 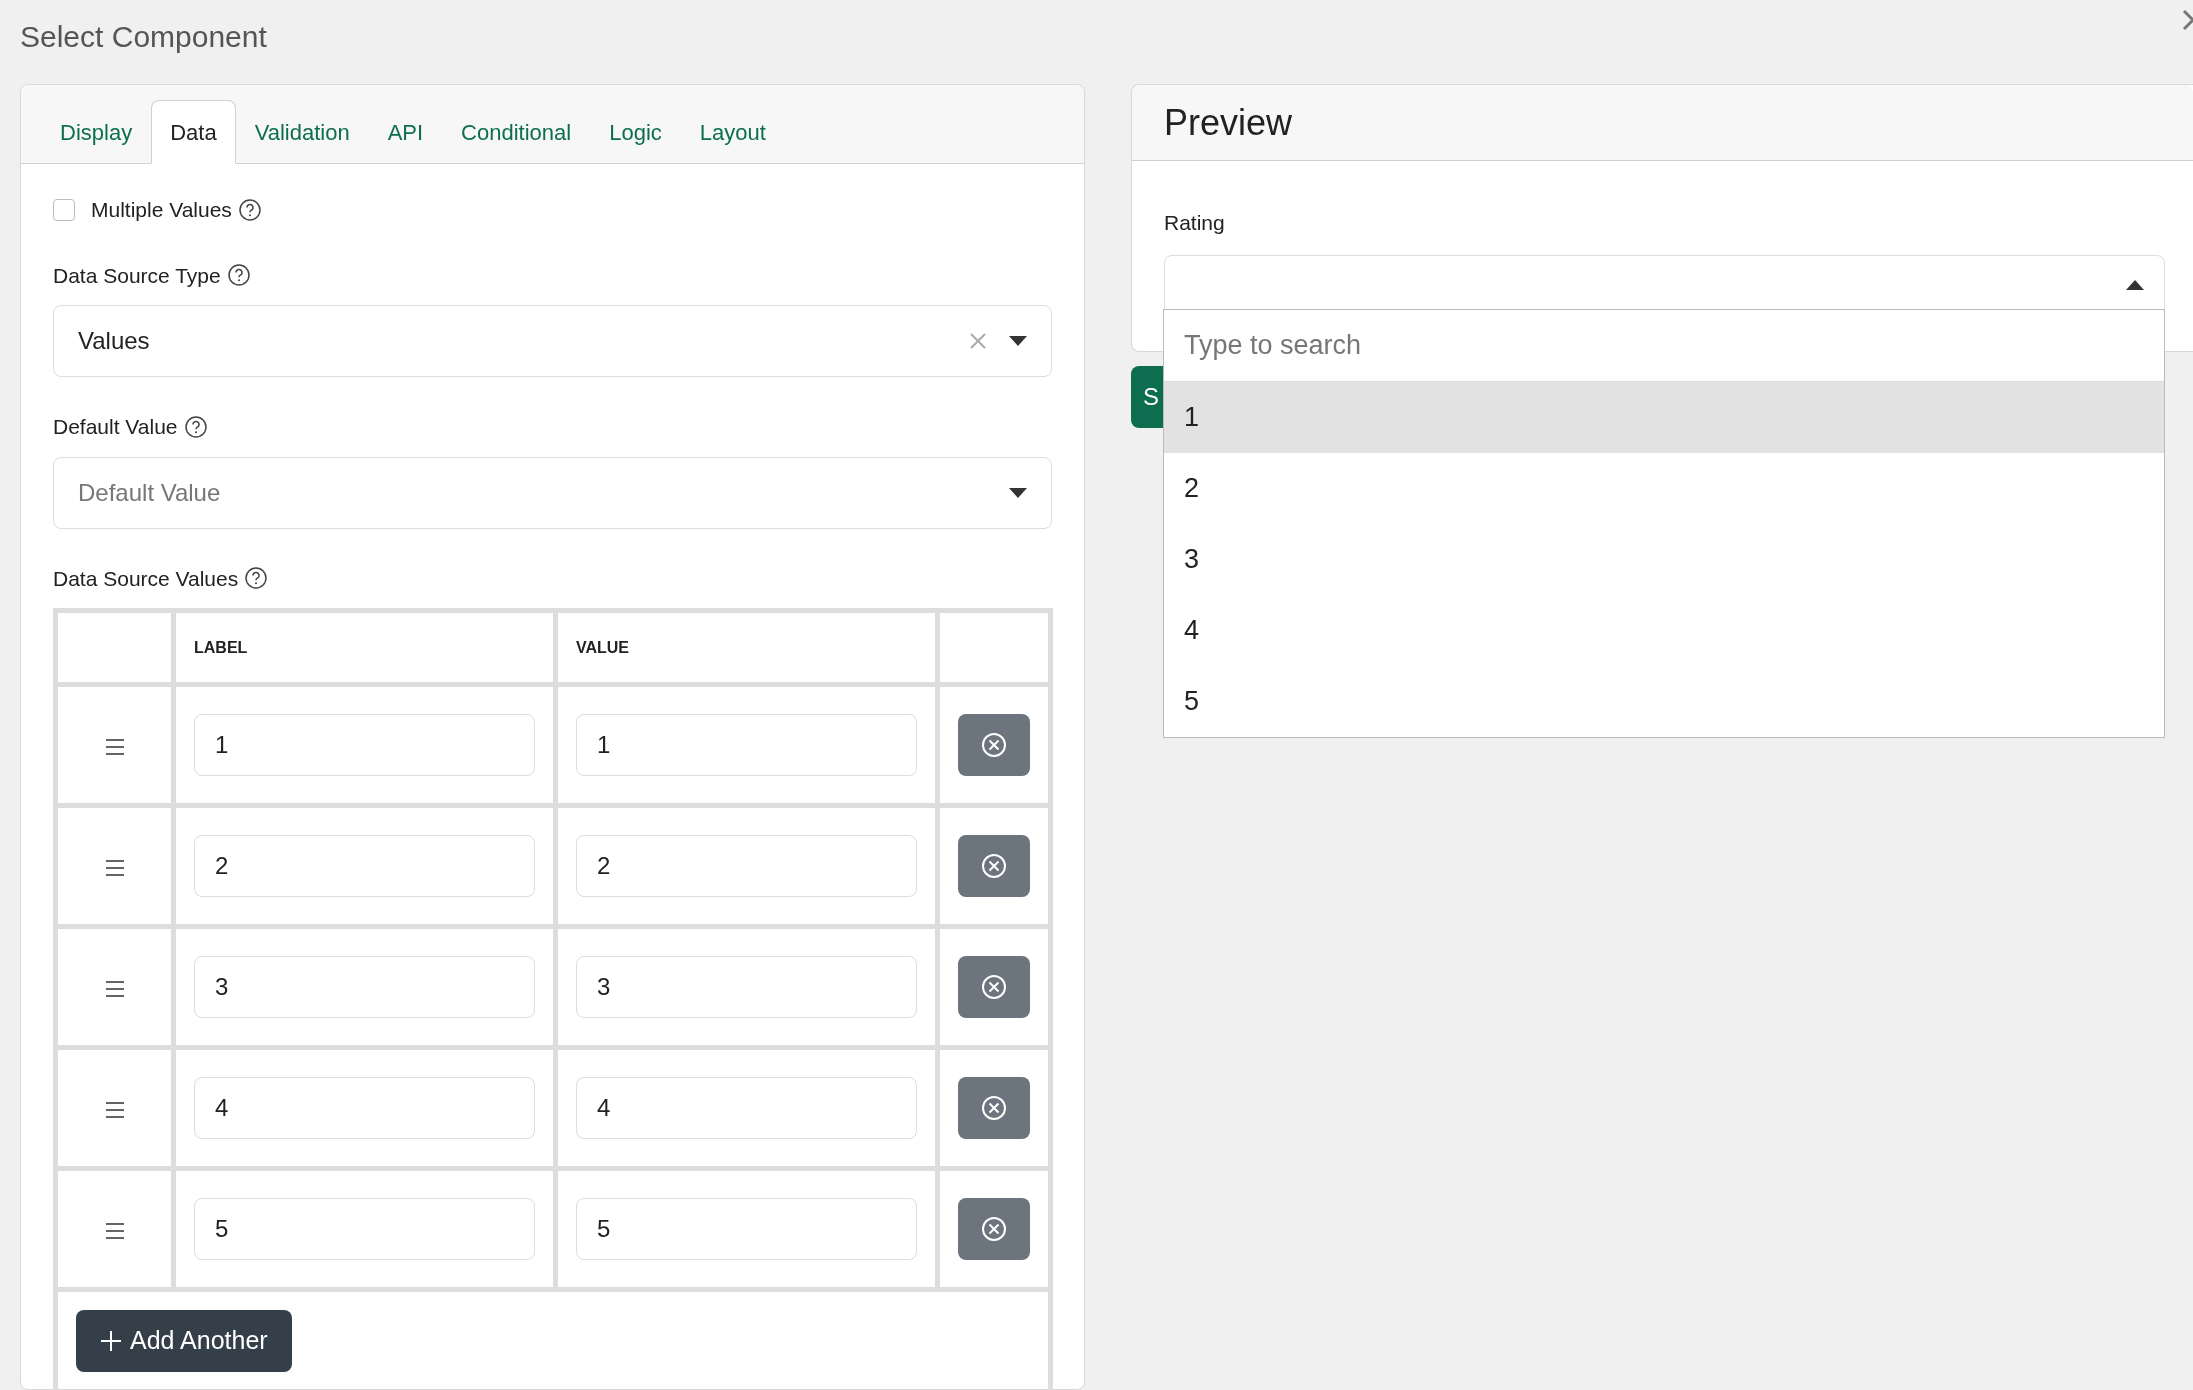 What do you see at coordinates (516, 132) in the screenshot?
I see `tab: Conditional` at bounding box center [516, 132].